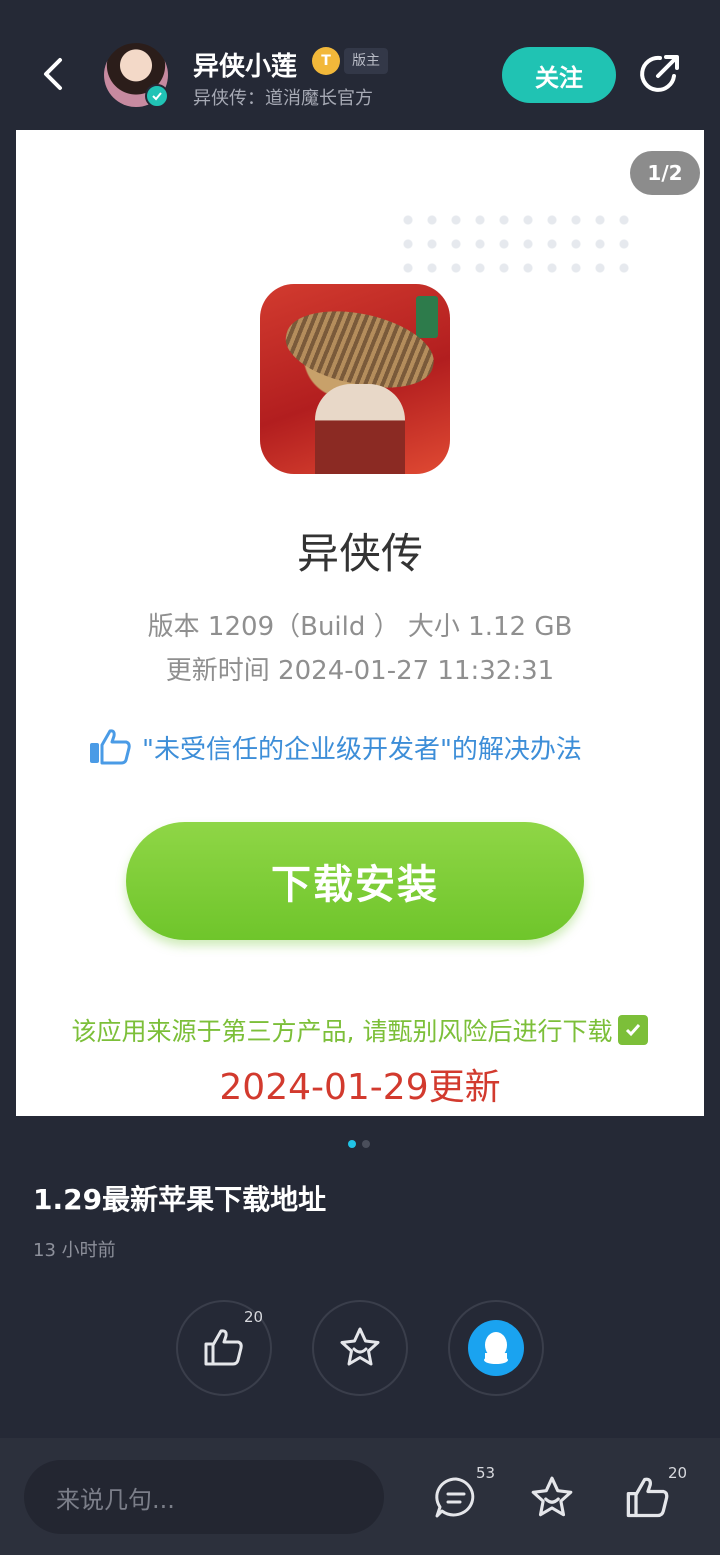 The height and width of the screenshot is (1555, 720). What do you see at coordinates (254, 1317) in the screenshot?
I see `like-count: 20` at bounding box center [254, 1317].